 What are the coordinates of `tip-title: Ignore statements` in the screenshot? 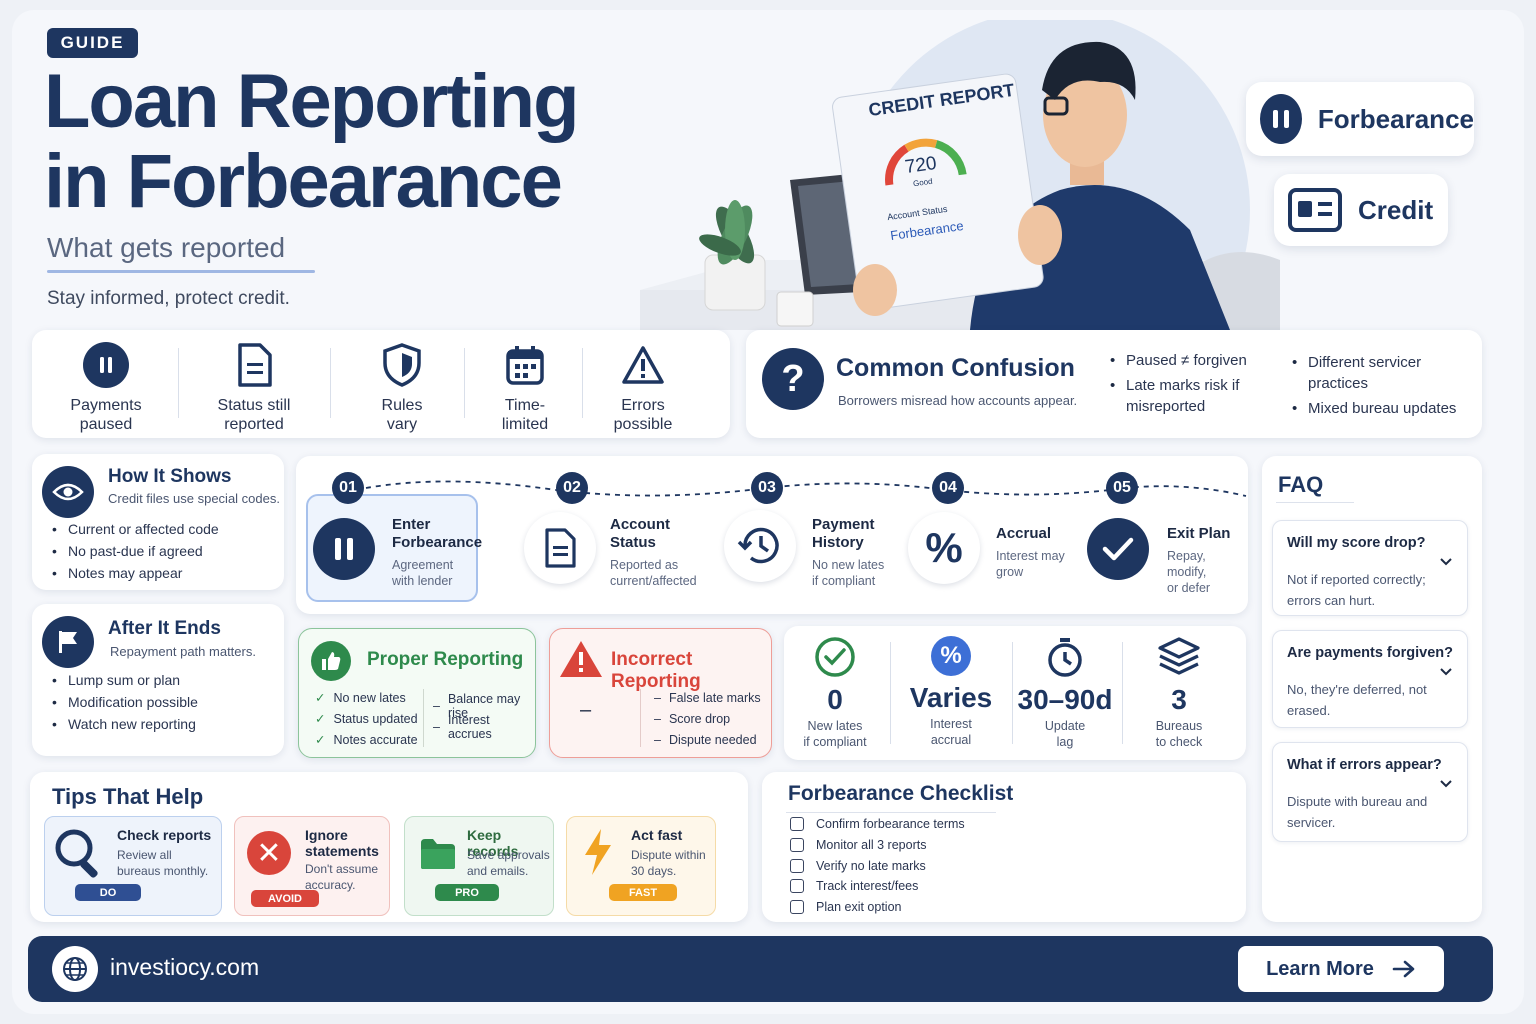 It's located at (342, 843).